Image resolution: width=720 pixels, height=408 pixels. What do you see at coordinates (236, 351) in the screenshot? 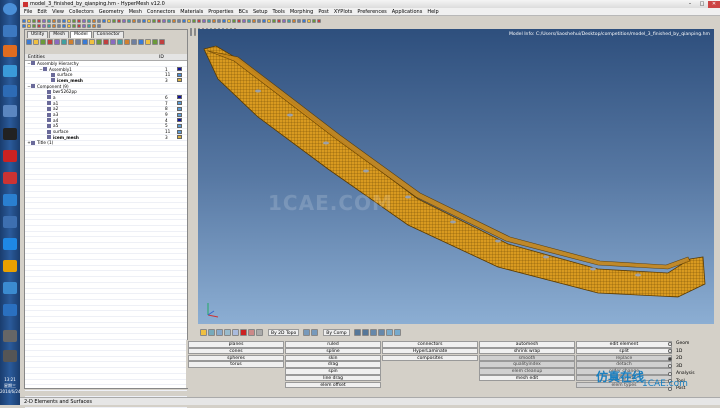
I see `panel-button-cones: cones` at bounding box center [236, 351].